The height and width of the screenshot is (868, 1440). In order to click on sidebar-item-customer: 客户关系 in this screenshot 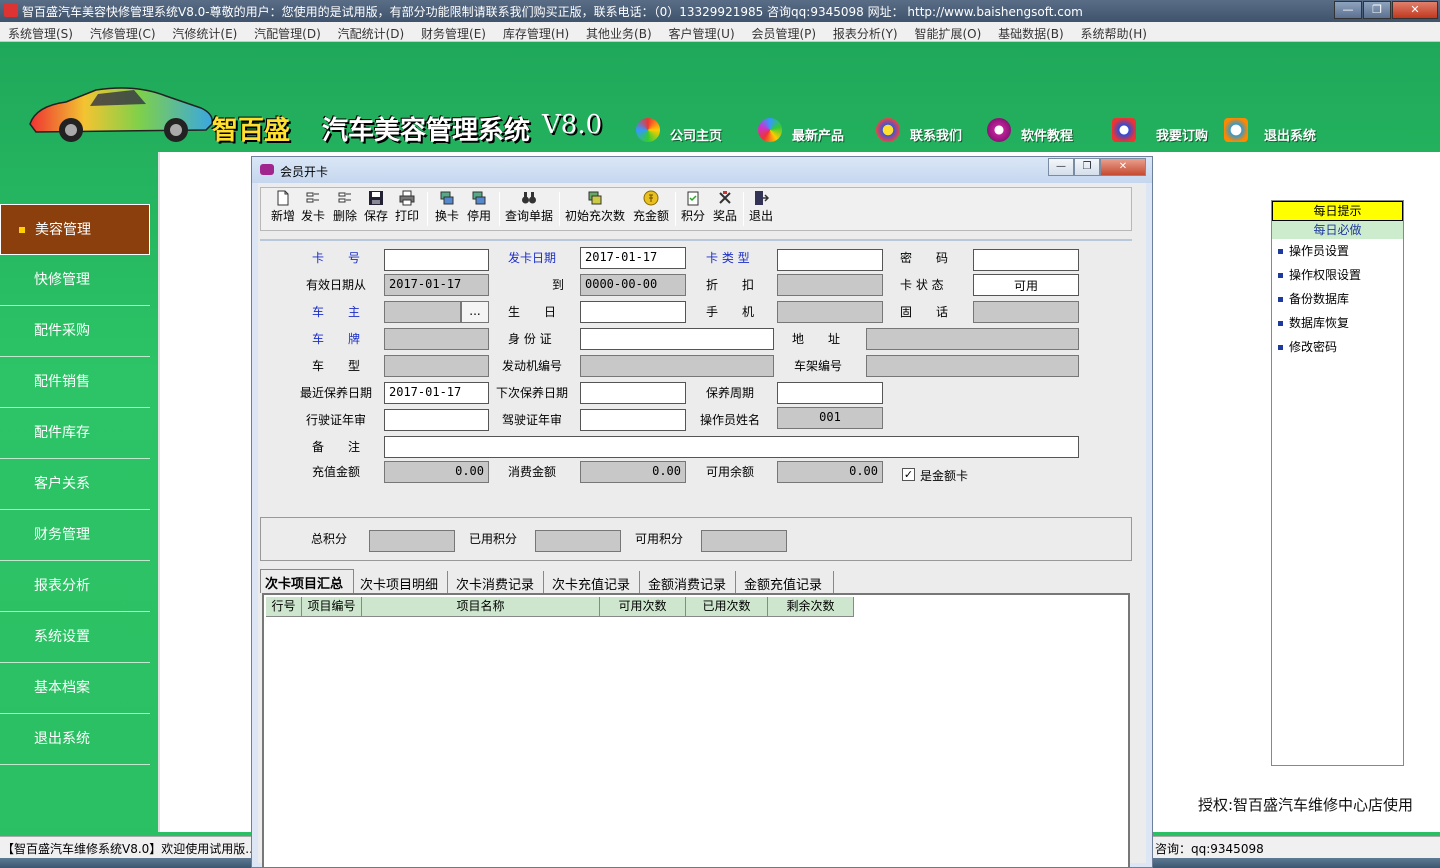, I will do `click(75, 484)`.